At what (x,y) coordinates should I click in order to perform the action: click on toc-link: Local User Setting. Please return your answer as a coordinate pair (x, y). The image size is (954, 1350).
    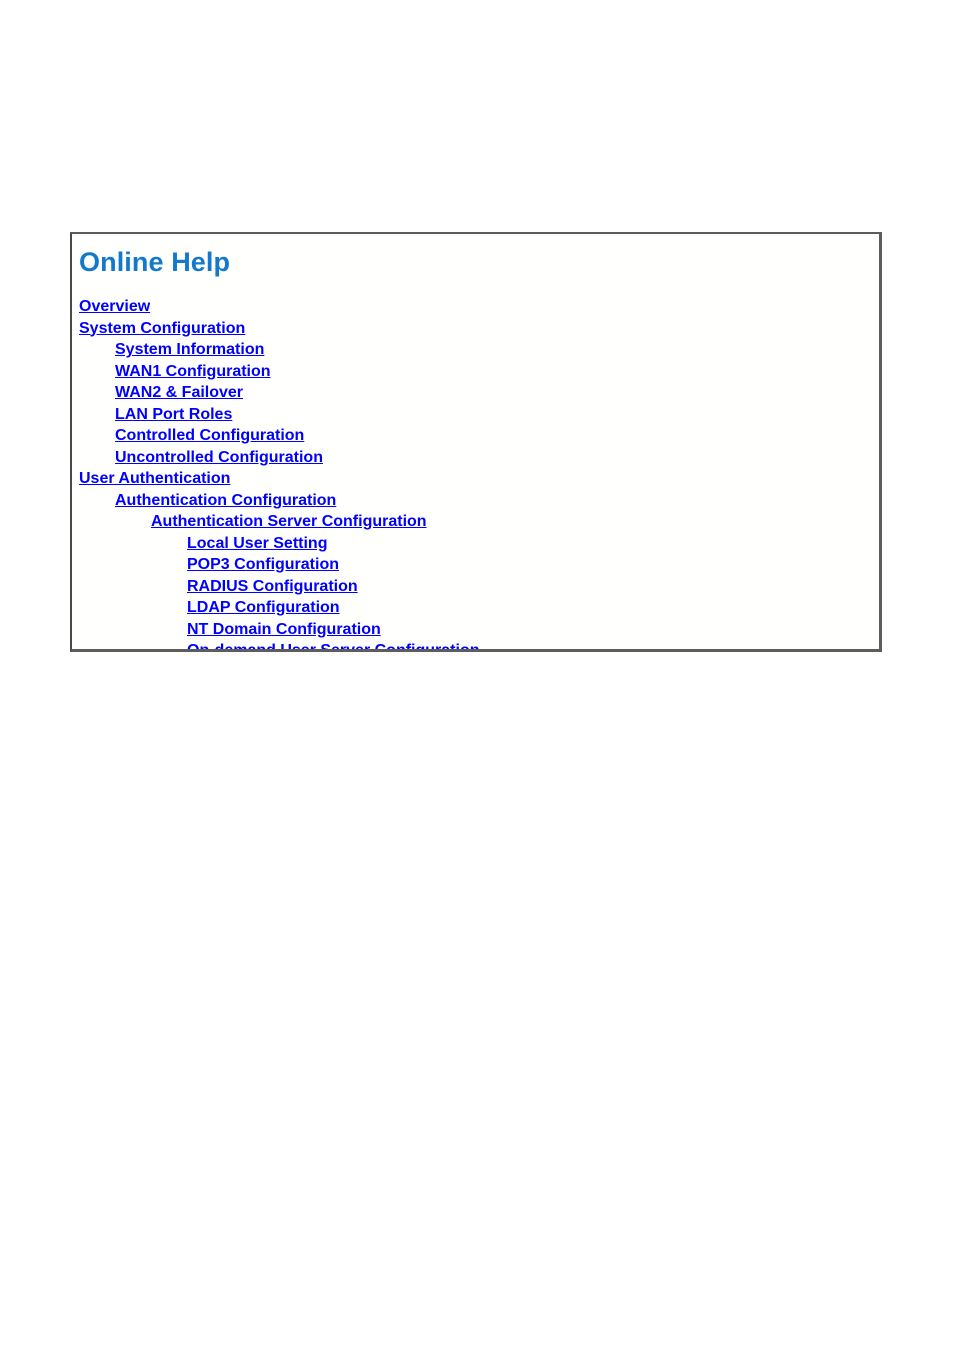
    Looking at the image, I should click on (199, 543).